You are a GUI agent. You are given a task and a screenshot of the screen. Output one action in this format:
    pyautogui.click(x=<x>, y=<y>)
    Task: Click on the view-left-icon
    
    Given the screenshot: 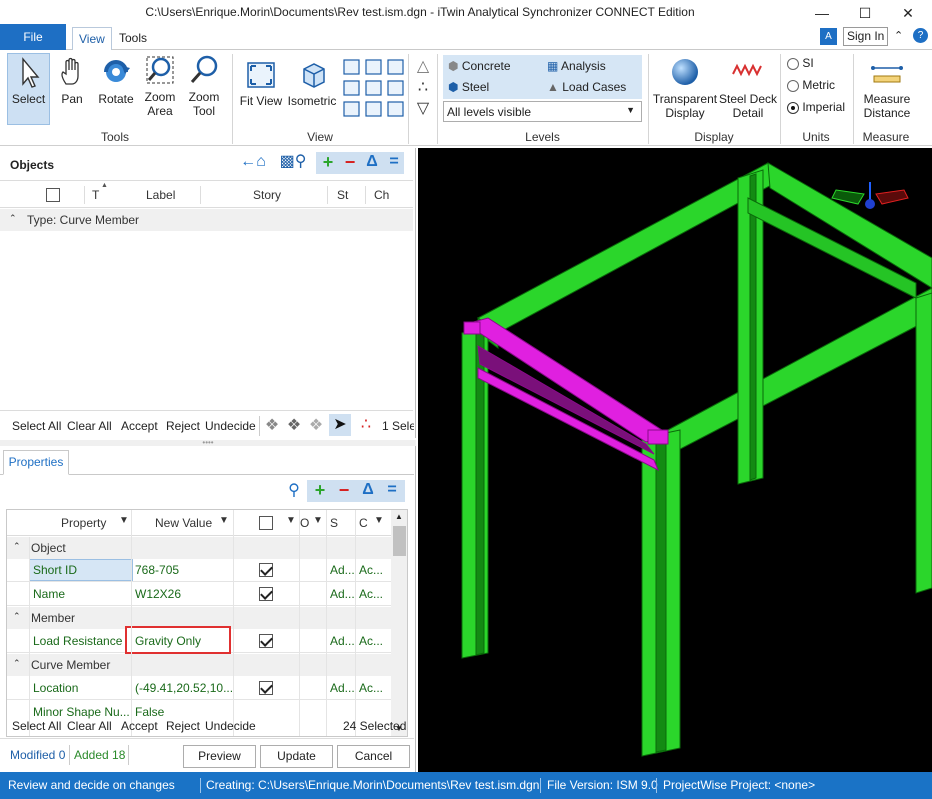 What is the action you would take?
    pyautogui.click(x=372, y=87)
    